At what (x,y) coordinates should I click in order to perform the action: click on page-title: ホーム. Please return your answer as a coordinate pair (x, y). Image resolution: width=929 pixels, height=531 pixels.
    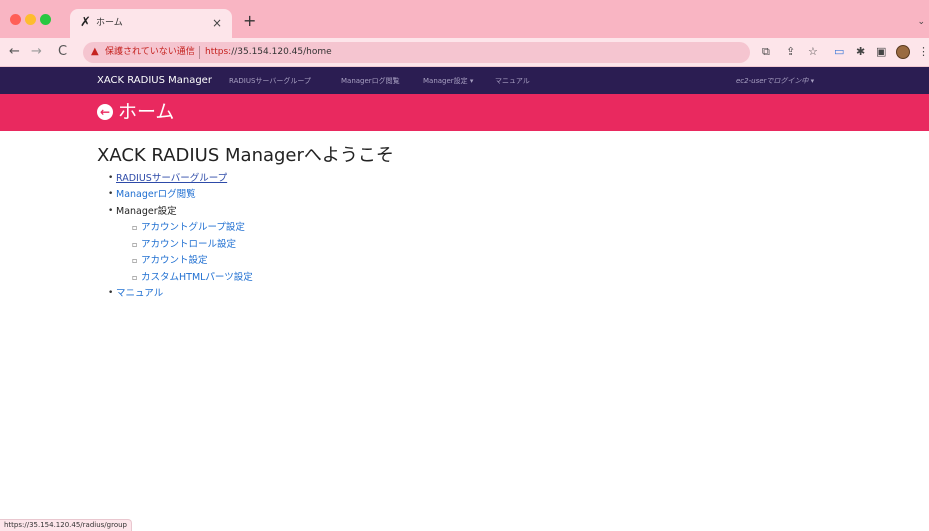
    Looking at the image, I should click on (146, 112).